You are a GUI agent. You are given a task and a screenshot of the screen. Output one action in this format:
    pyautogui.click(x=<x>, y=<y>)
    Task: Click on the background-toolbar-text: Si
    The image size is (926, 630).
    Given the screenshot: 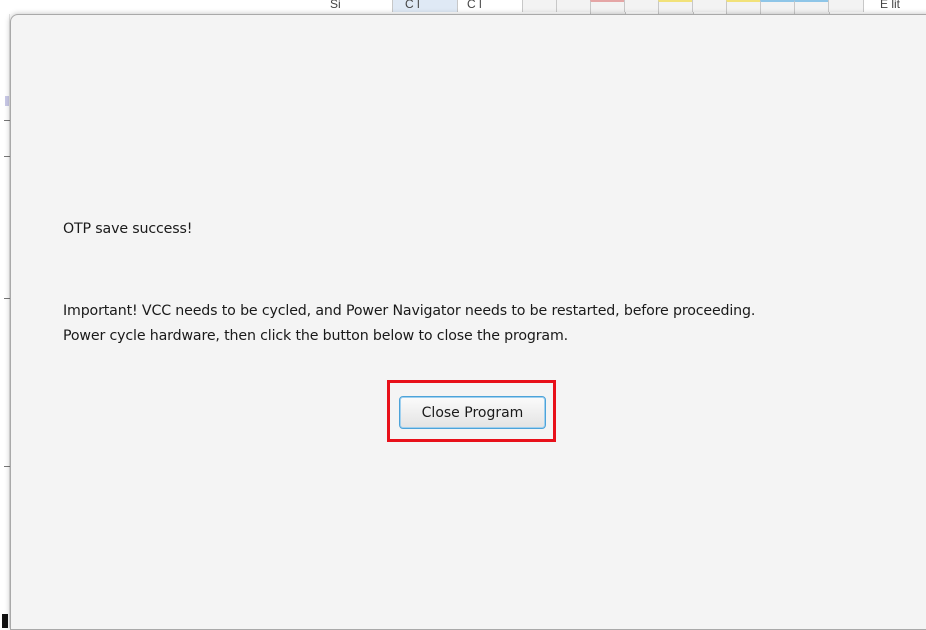 What is the action you would take?
    pyautogui.click(x=335, y=5)
    